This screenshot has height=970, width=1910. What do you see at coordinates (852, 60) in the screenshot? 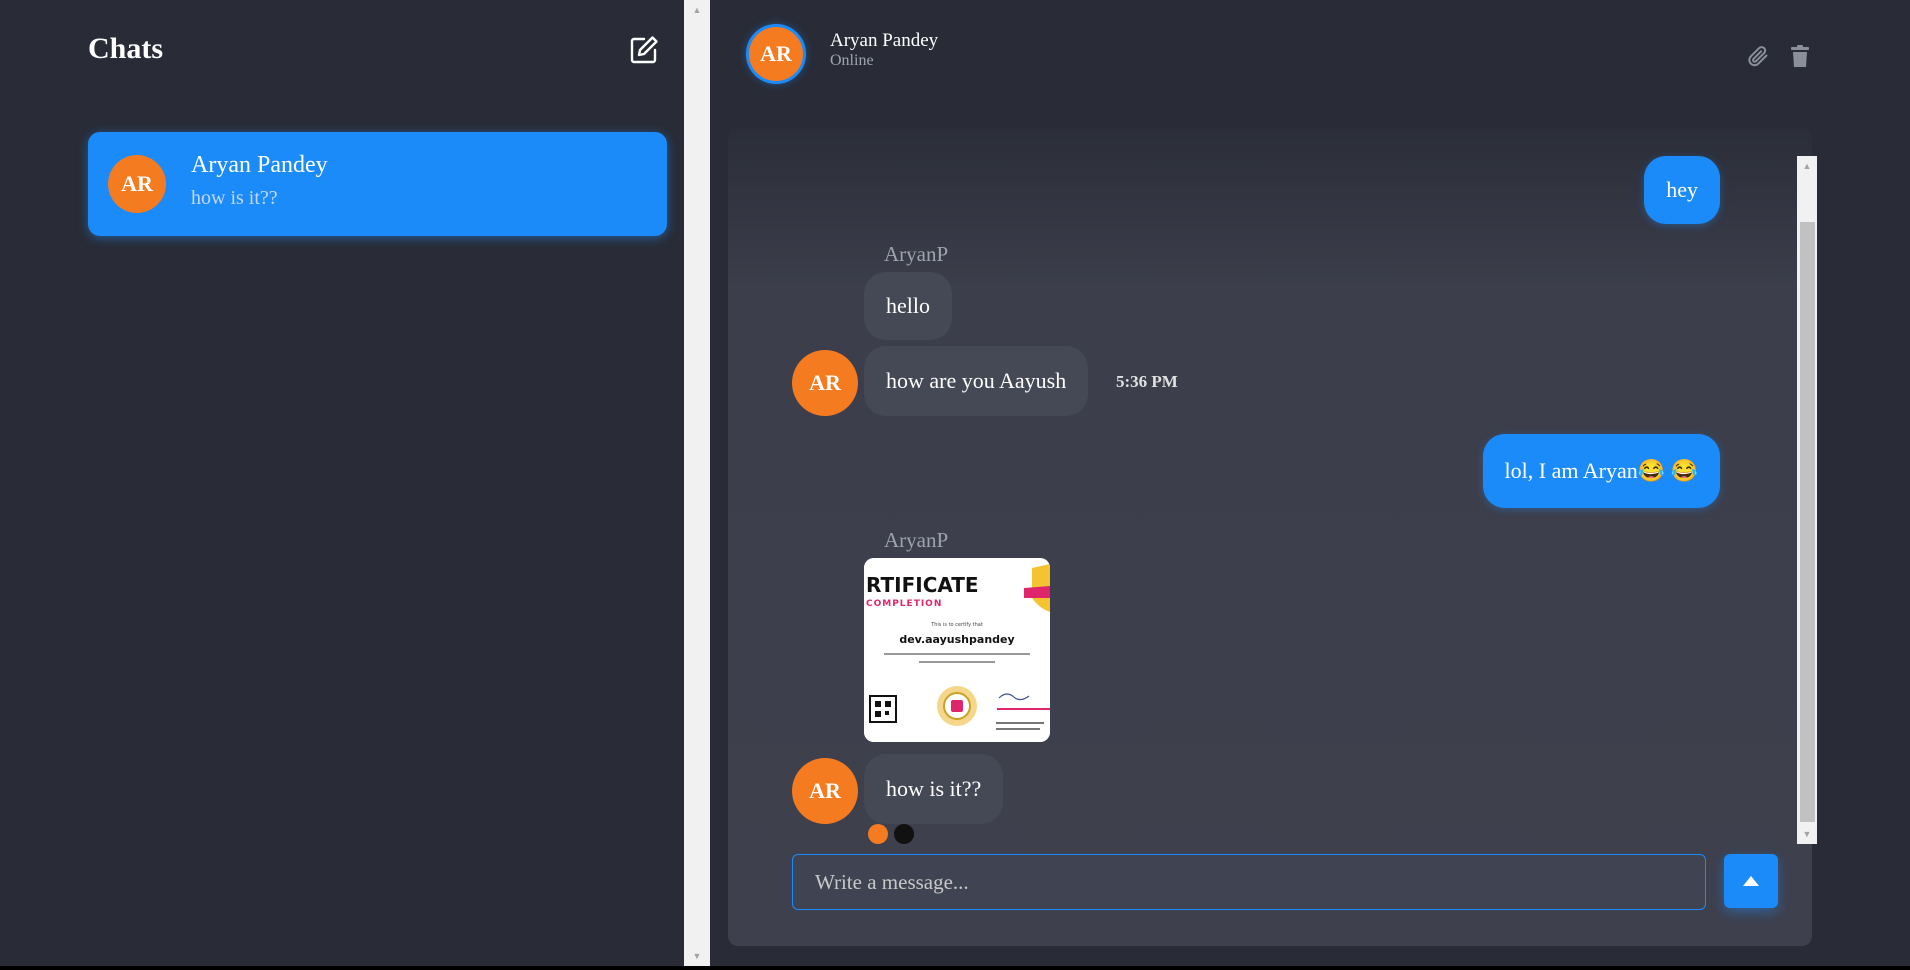
I see `header-status: Online` at bounding box center [852, 60].